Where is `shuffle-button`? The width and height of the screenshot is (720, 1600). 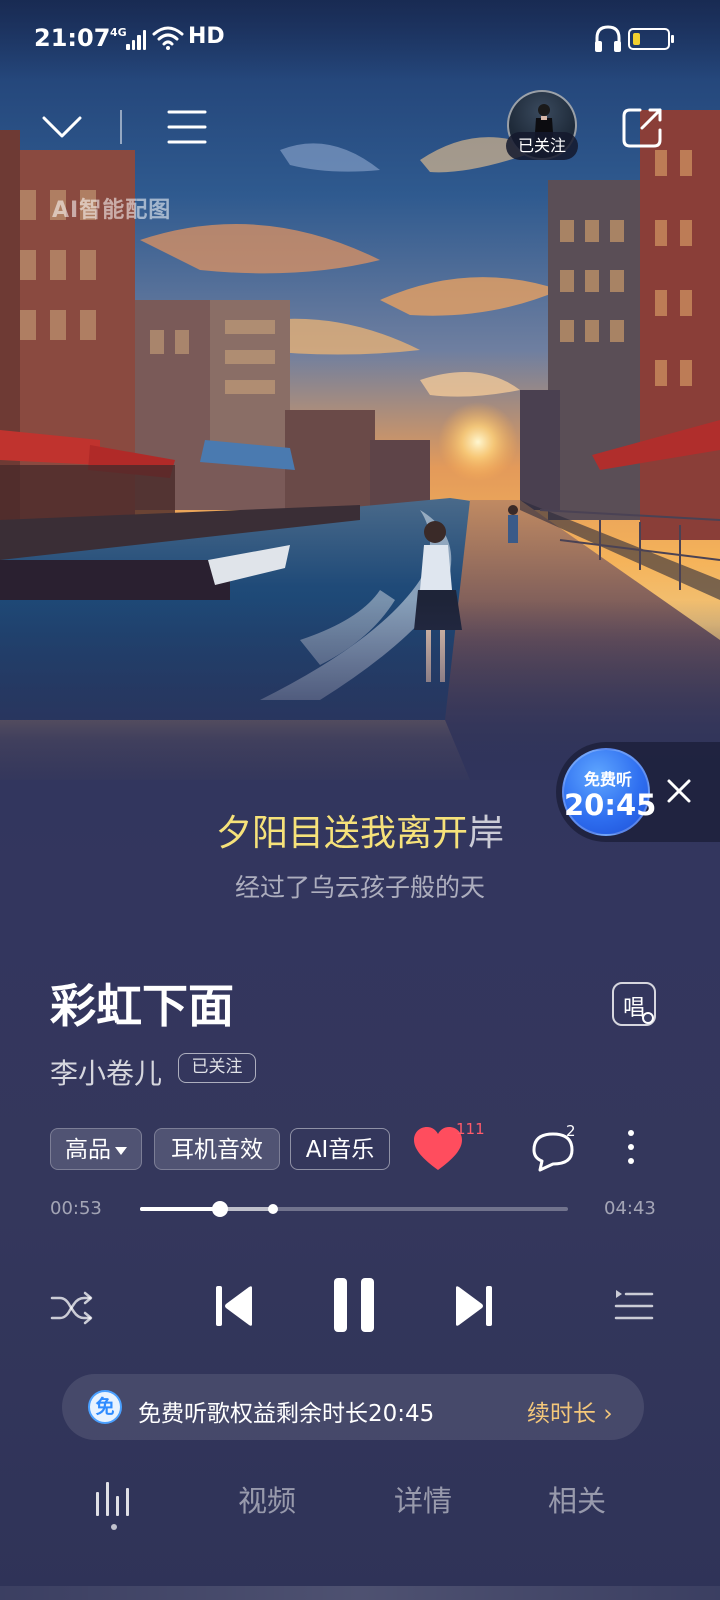 shuffle-button is located at coordinates (72, 1308).